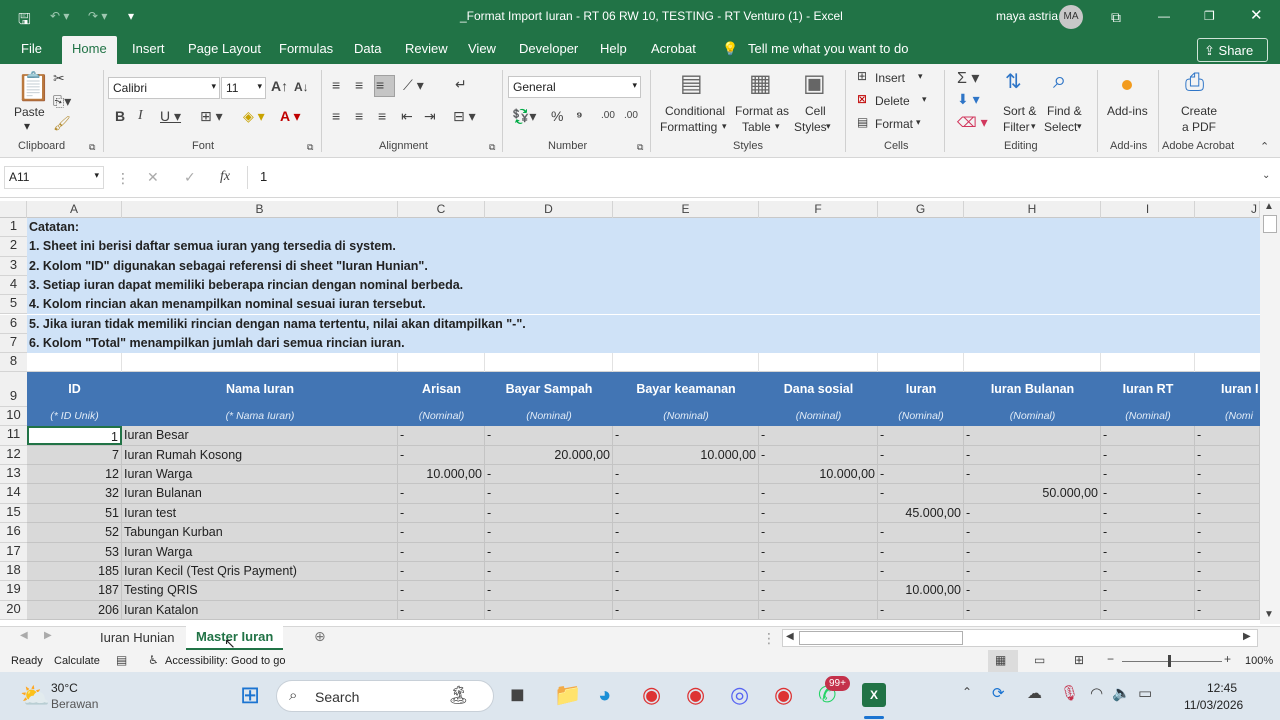 This screenshot has width=1280, height=720. Describe the element at coordinates (74, 552) in the screenshot. I see `table-cell: 53` at that location.